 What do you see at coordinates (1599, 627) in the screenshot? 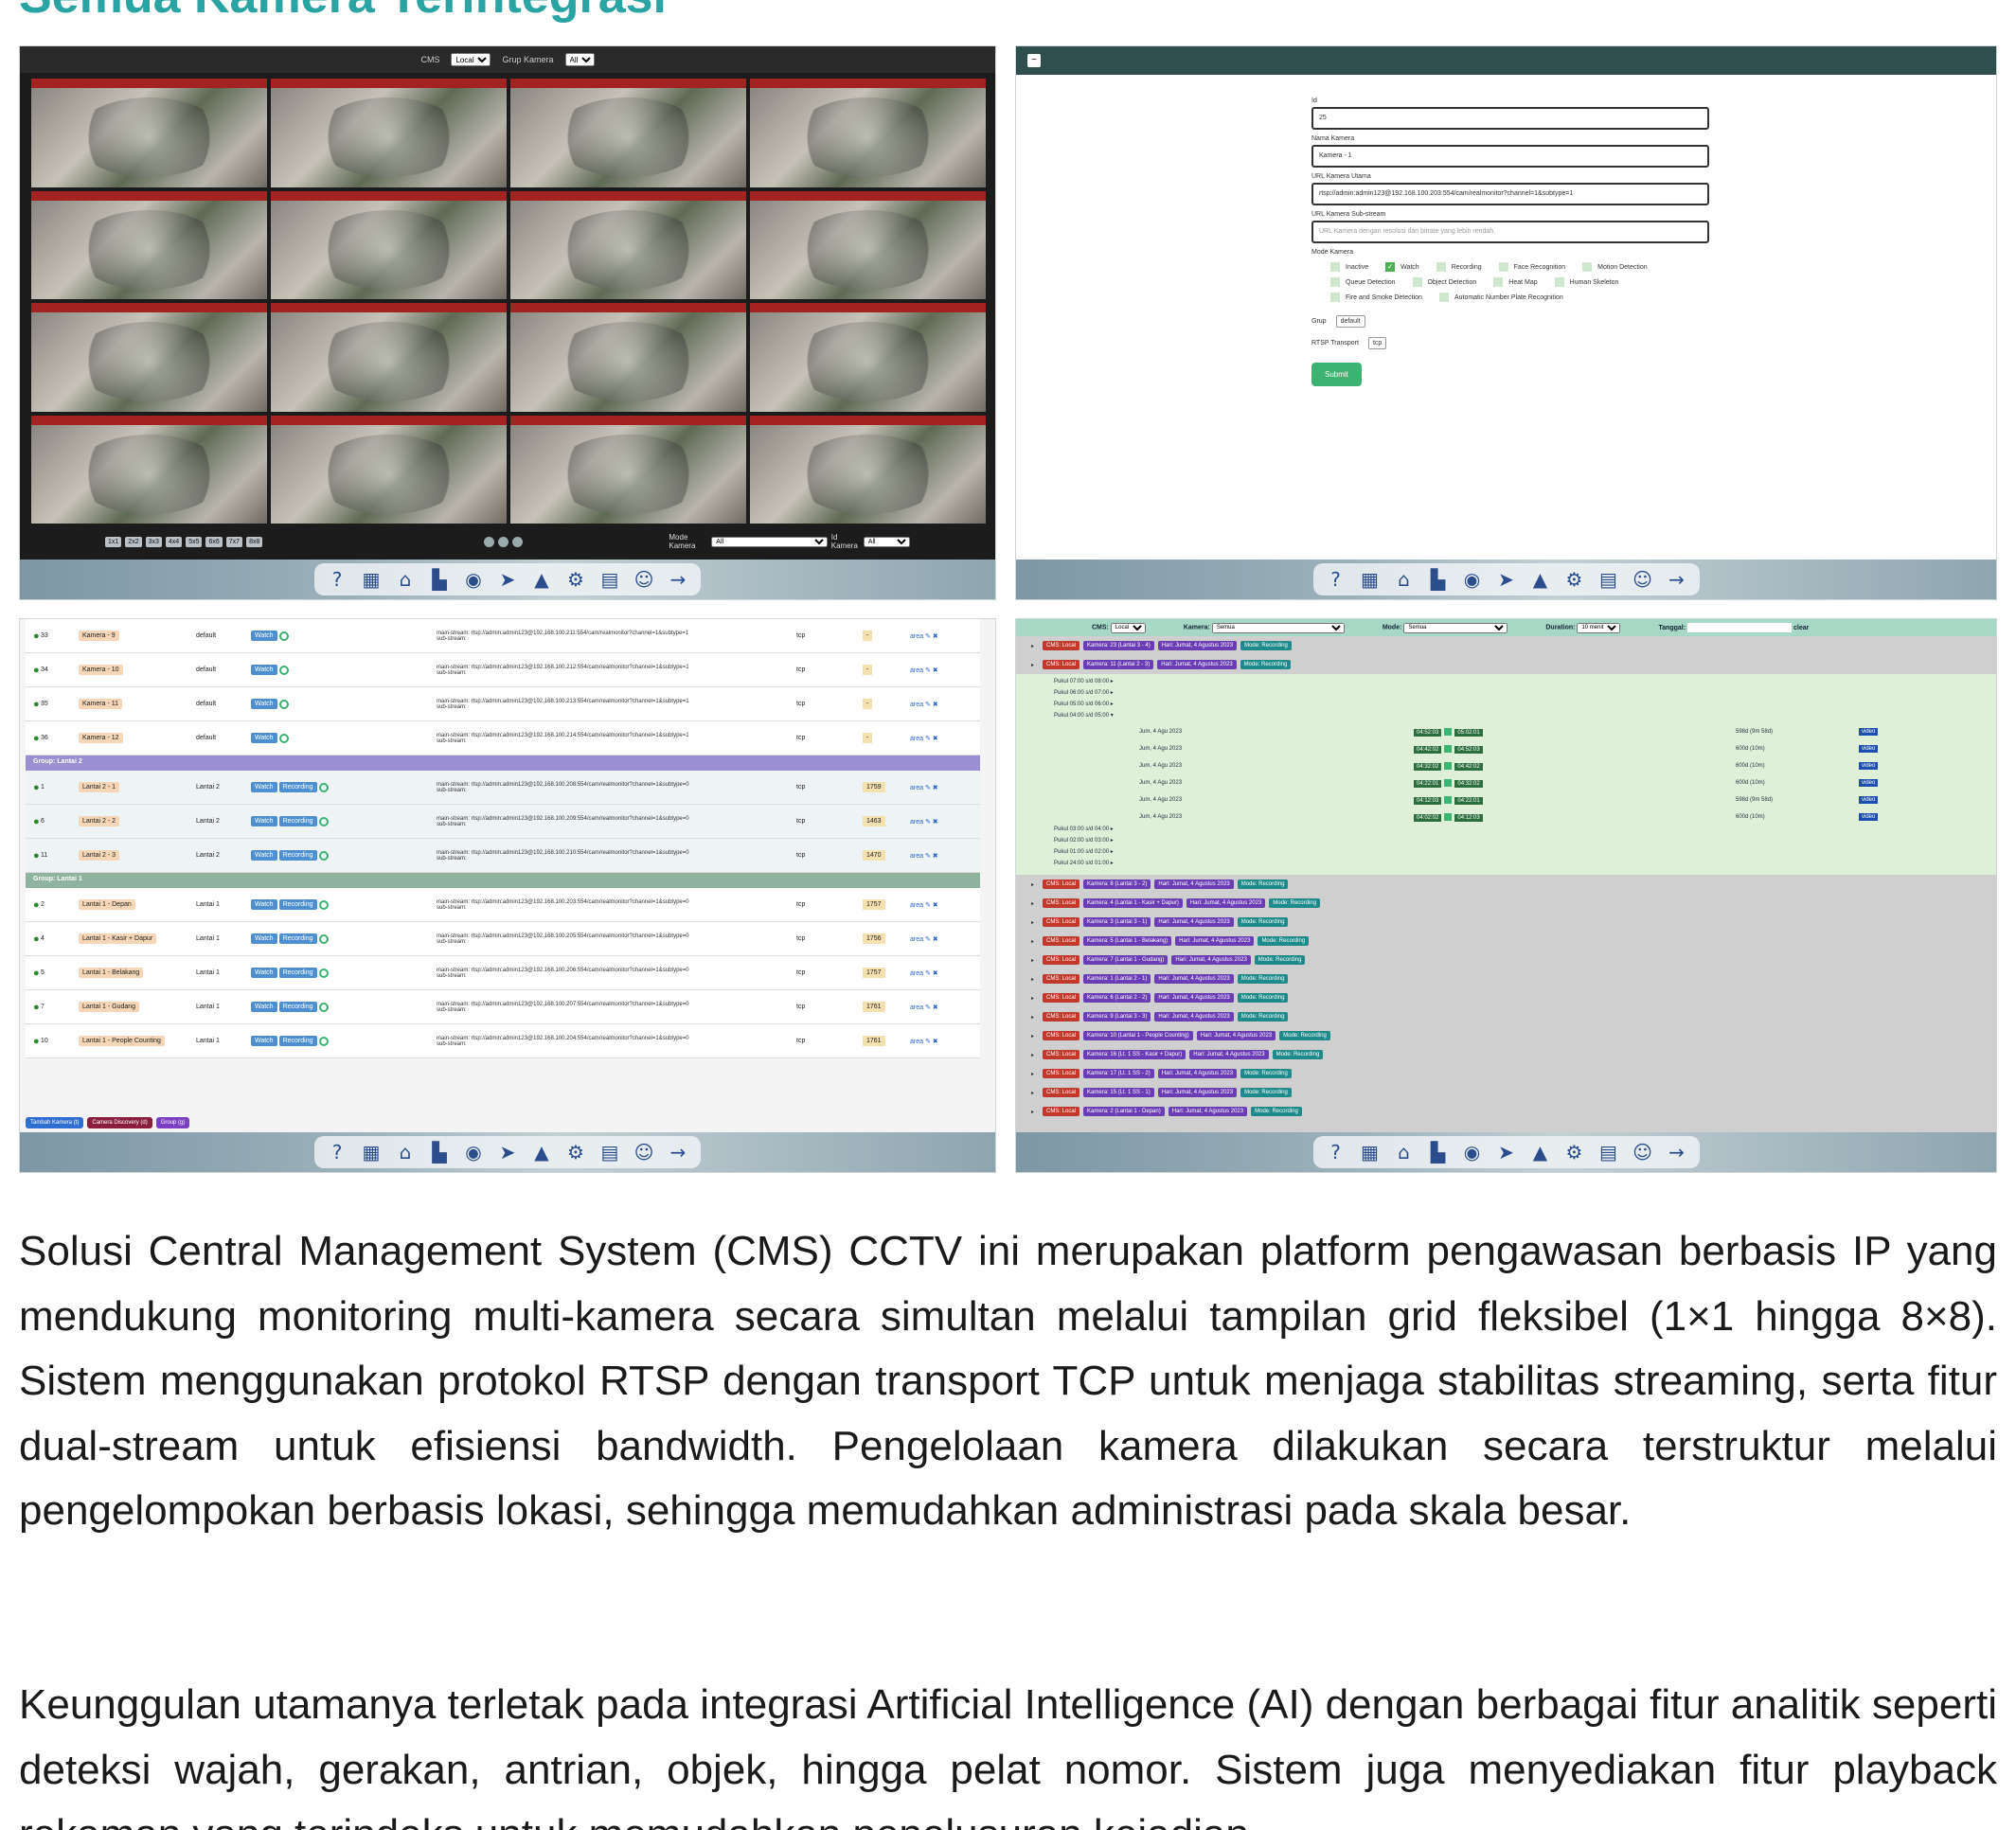
I see `duration-select: 10 menit` at bounding box center [1599, 627].